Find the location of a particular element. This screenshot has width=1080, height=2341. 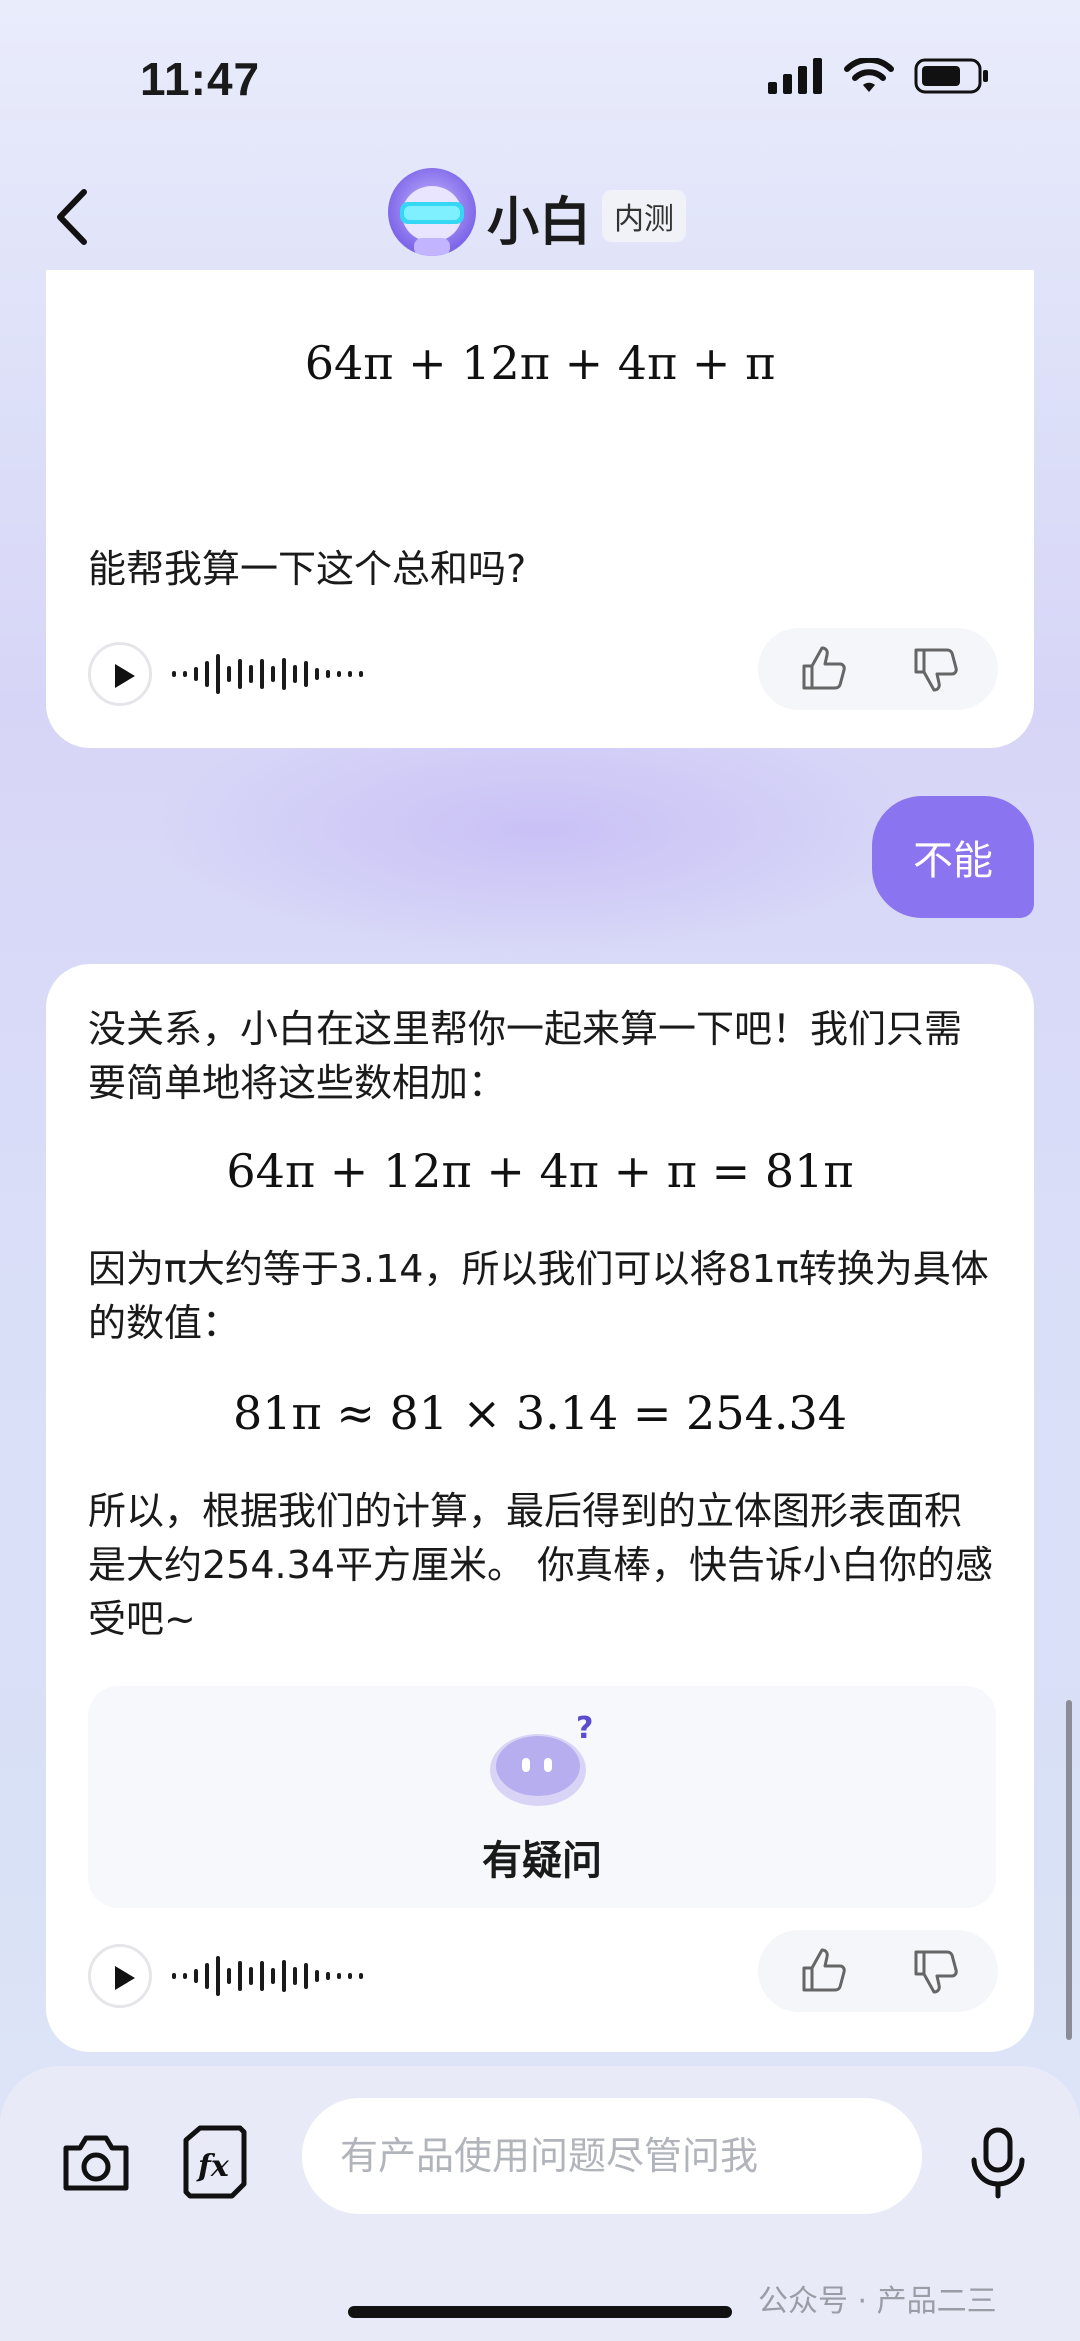

robot-avatar-icon is located at coordinates (432, 221).